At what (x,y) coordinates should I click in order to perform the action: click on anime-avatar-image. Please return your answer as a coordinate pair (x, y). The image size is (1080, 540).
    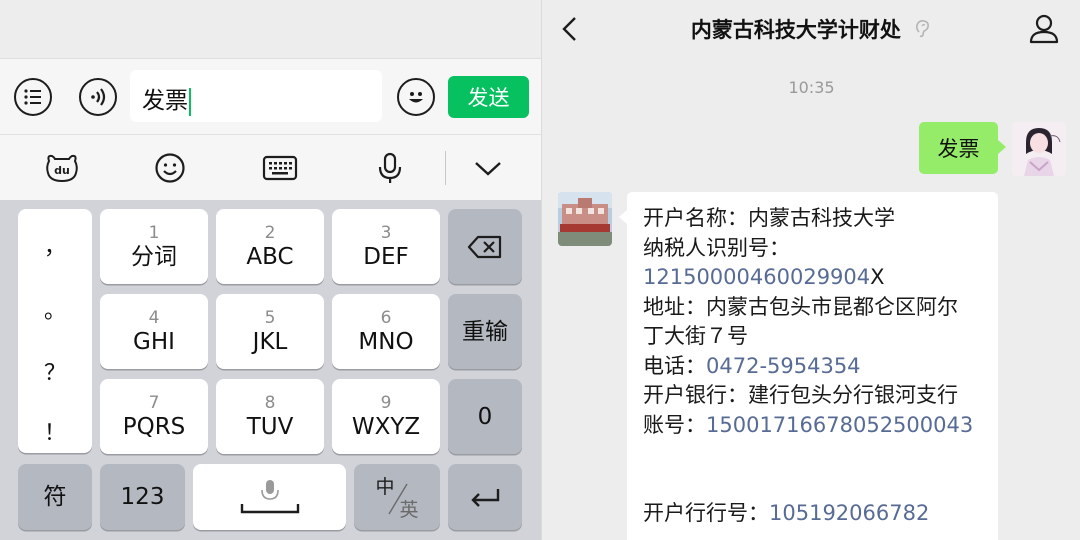
    Looking at the image, I should click on (1039, 149).